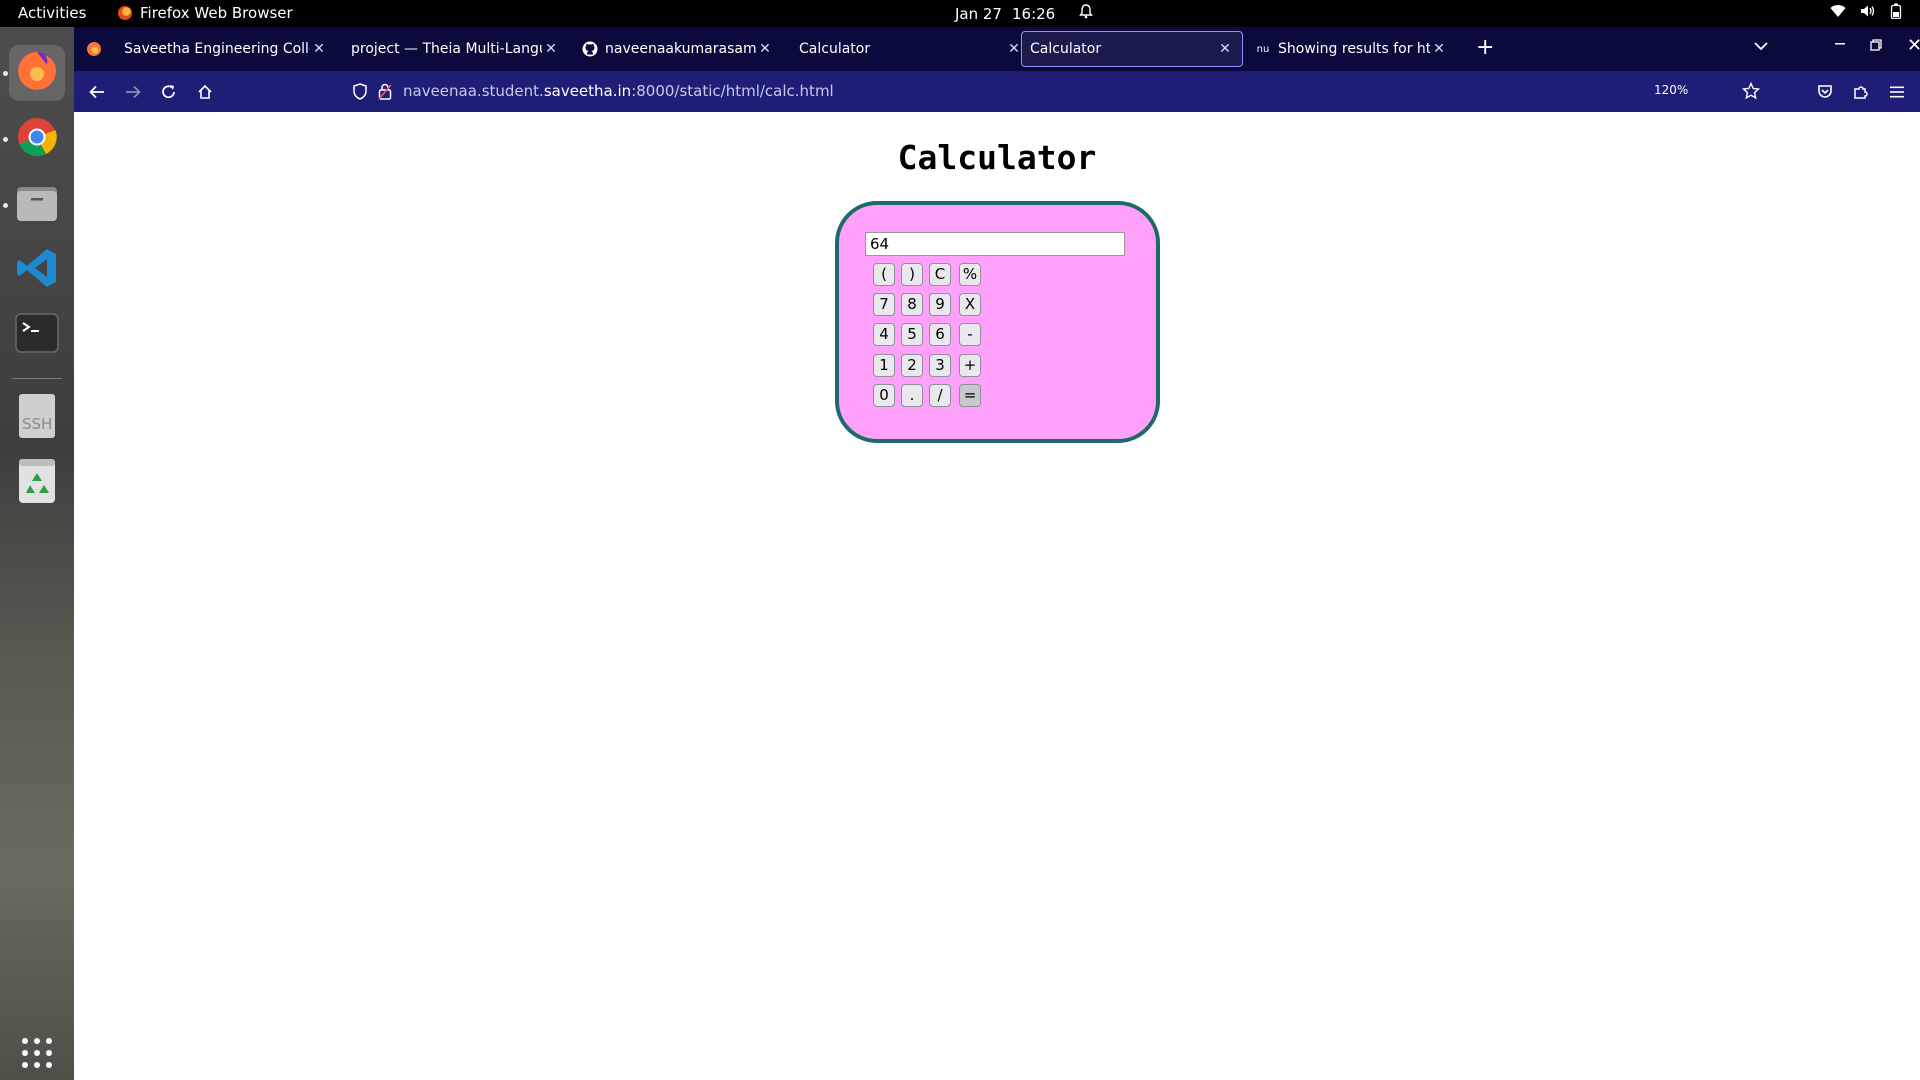 This screenshot has height=1080, width=1920. Describe the element at coordinates (587, 91) in the screenshot. I see `url-host: saveetha.in` at that location.